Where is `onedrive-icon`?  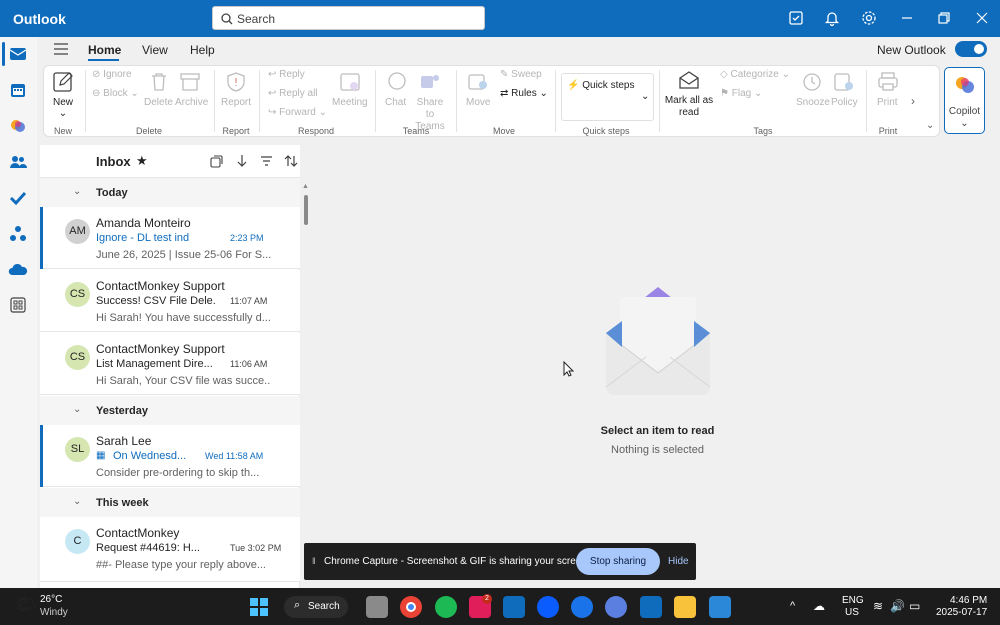
onedrive-icon is located at coordinates (18, 270).